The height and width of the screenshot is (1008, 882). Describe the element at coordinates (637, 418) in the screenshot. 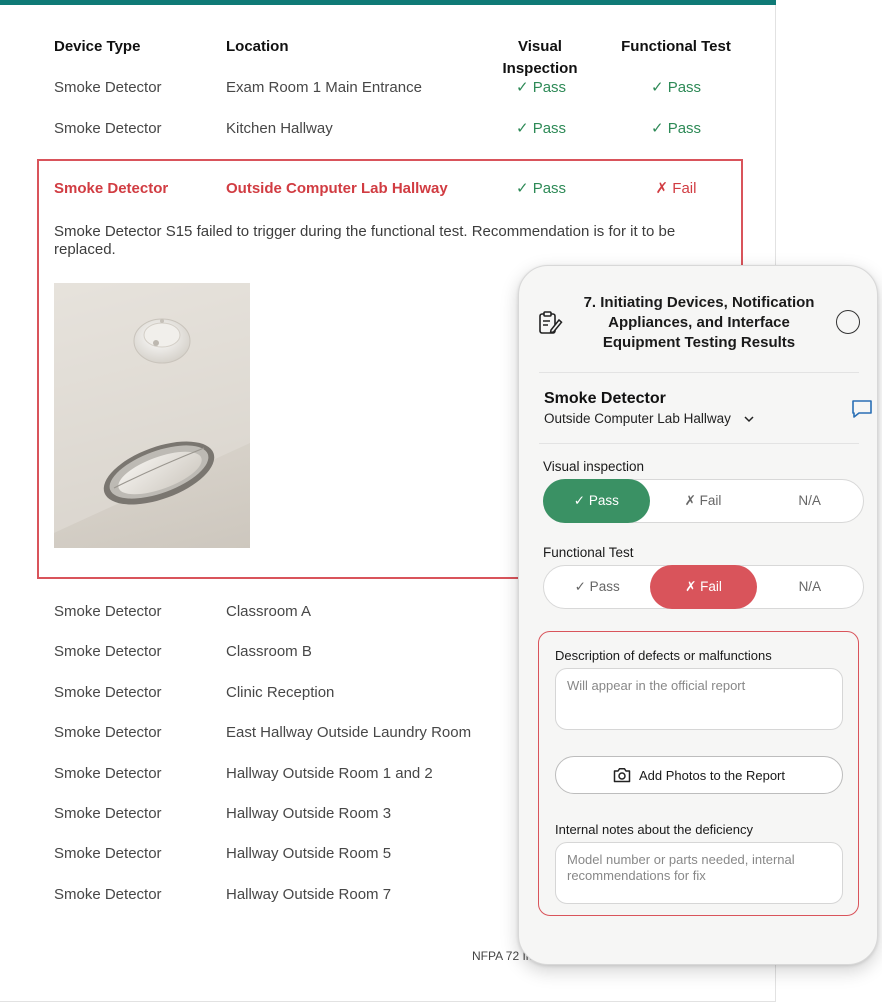

I see `location-label: Outside Computer Lab Hallway` at that location.